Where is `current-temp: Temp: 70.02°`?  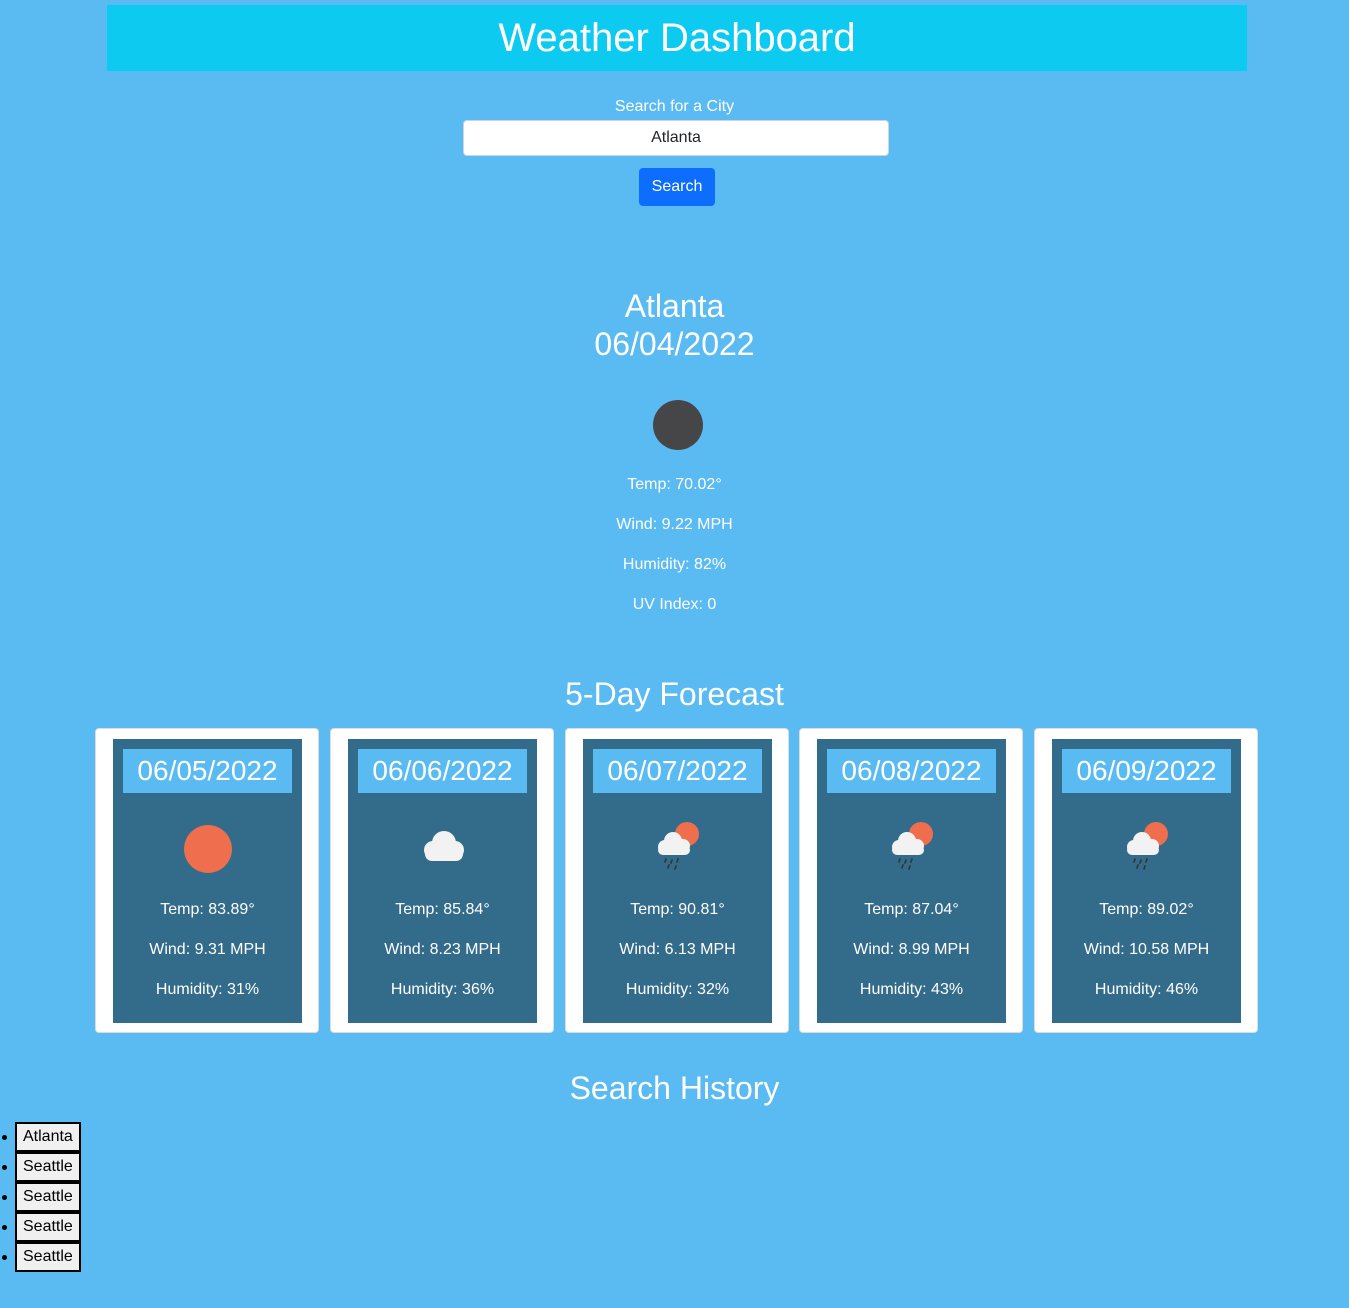
current-temp: Temp: 70.02° is located at coordinates (674, 484).